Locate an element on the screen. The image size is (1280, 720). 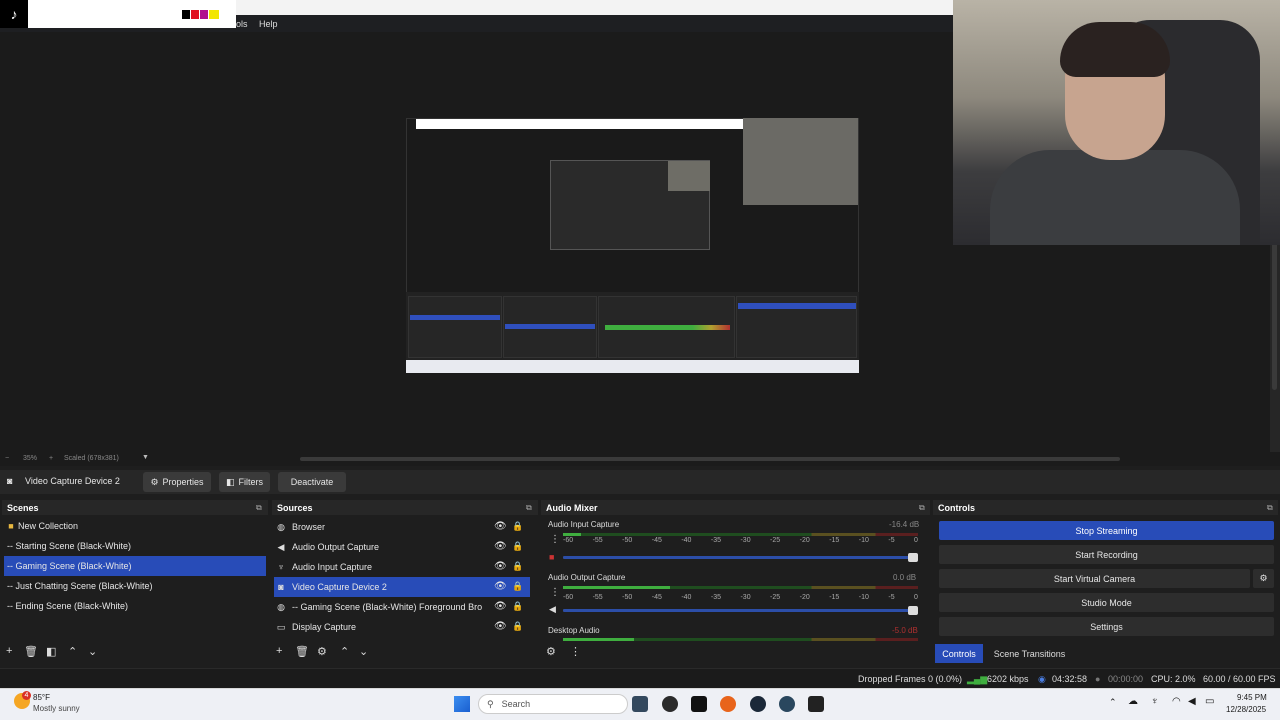
muted-speaker-icon: ■ is located at coordinates (551, 557).